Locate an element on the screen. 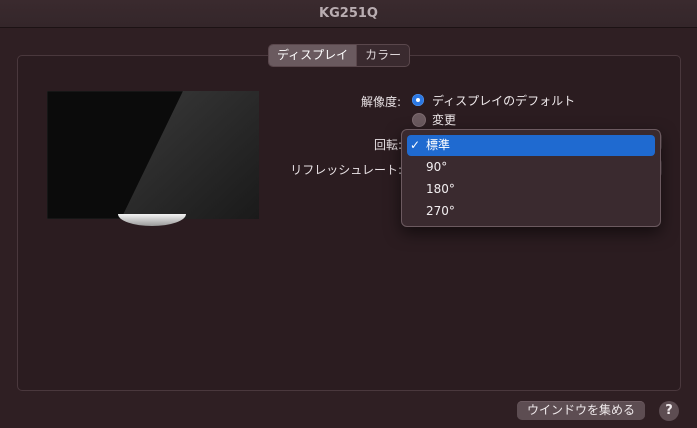 The height and width of the screenshot is (428, 697). rotation-option-270: 270° is located at coordinates (531, 211).